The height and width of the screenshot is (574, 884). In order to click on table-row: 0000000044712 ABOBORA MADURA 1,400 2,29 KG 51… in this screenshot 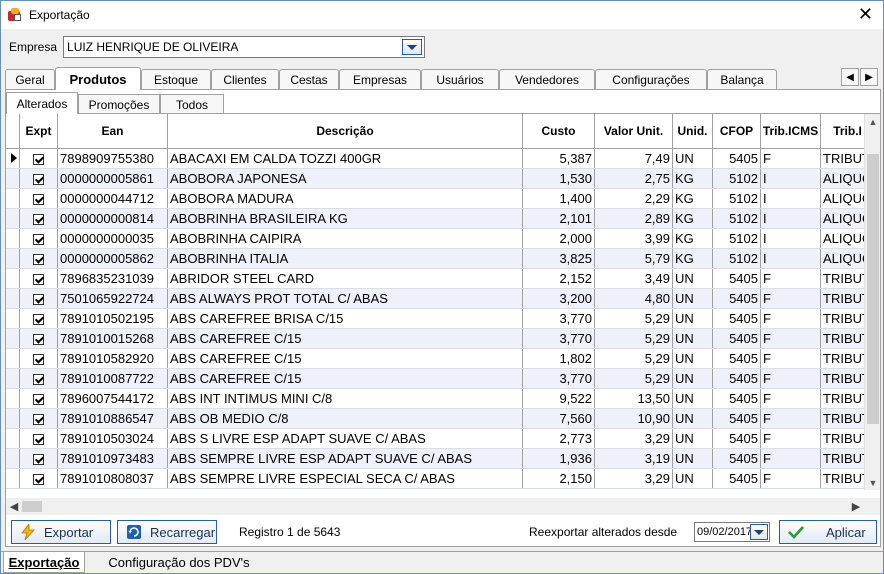, I will do `click(441, 198)`.